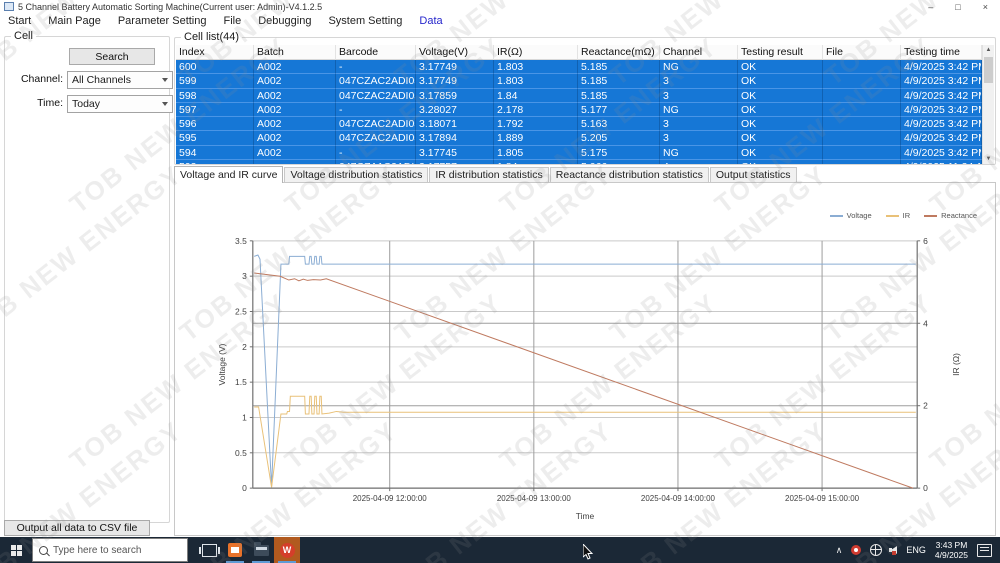  Describe the element at coordinates (232, 21) in the screenshot. I see `menu-item-file: File` at that location.